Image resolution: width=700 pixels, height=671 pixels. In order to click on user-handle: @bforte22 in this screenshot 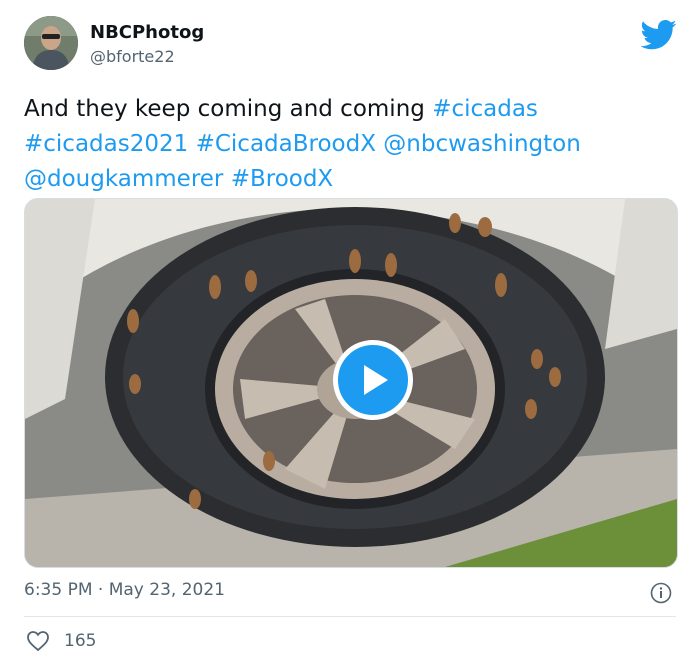, I will do `click(132, 56)`.